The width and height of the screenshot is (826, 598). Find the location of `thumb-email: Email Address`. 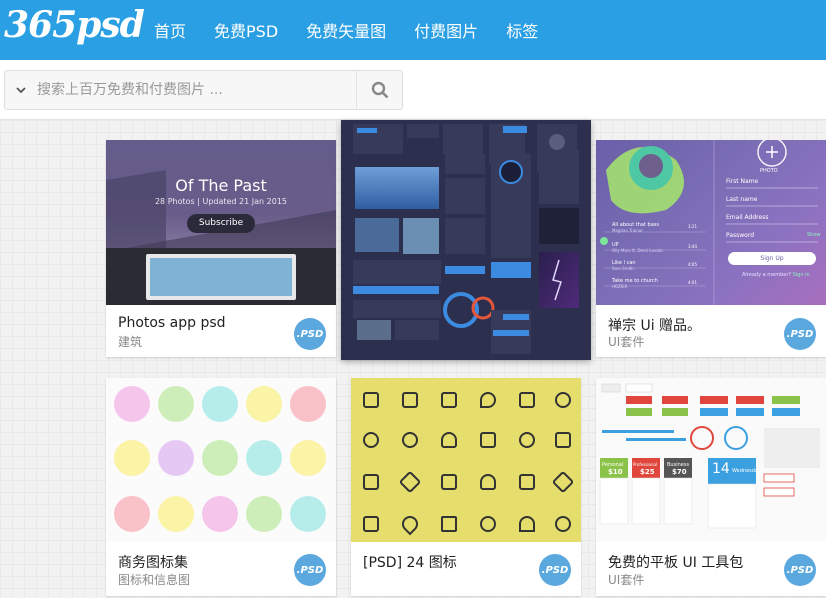

thumb-email: Email Address is located at coordinates (747, 217).